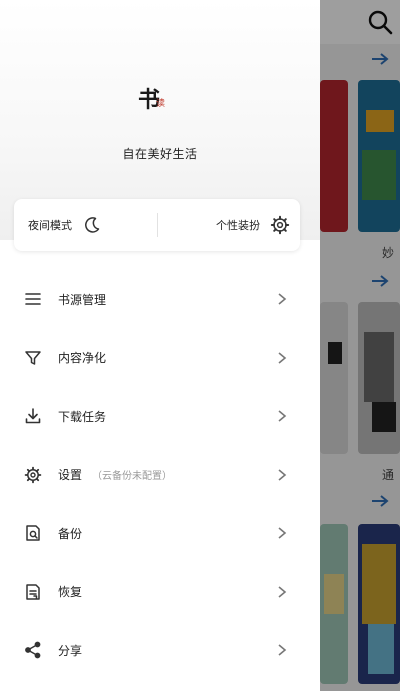  What do you see at coordinates (82, 358) in the screenshot?
I see `menu-item-label: 内容净化` at bounding box center [82, 358].